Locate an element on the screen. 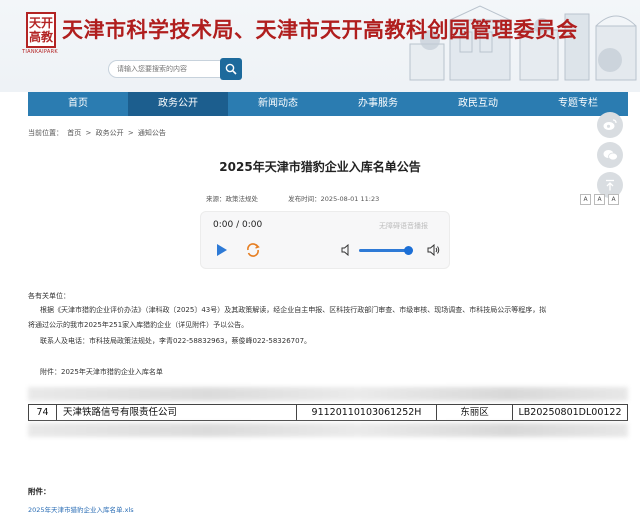 Image resolution: width=640 pixels, height=524 pixels. nav-item-interaction: 政民互动 is located at coordinates (478, 104).